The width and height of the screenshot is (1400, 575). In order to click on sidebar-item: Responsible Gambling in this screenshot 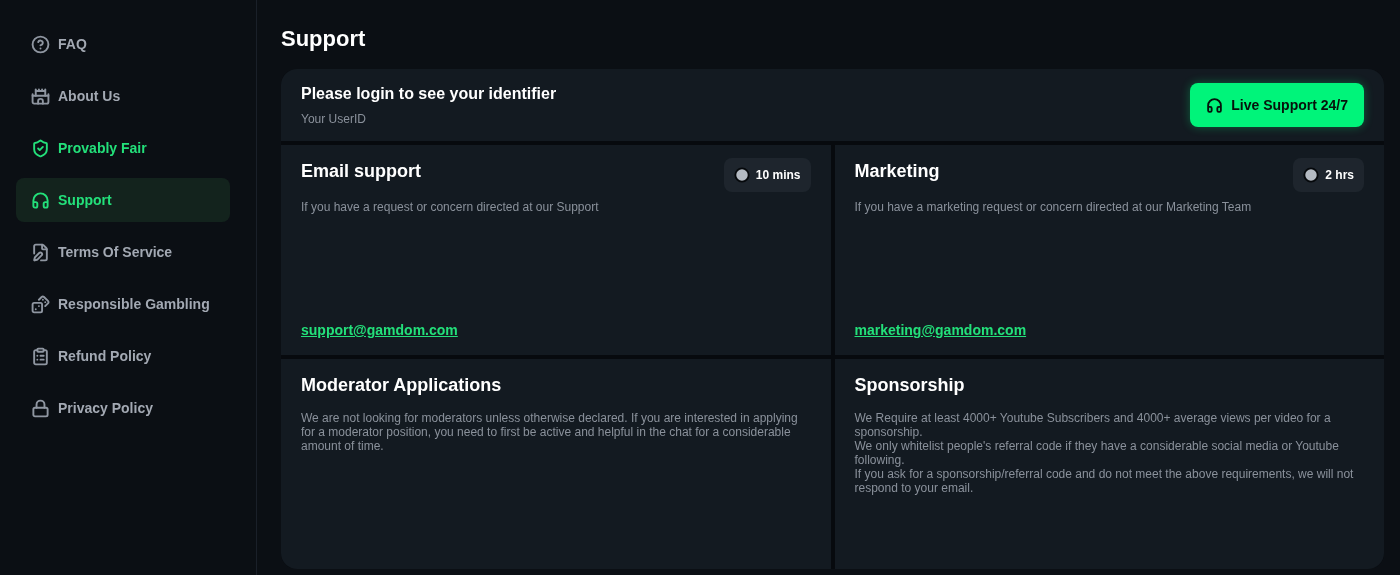, I will do `click(123, 304)`.